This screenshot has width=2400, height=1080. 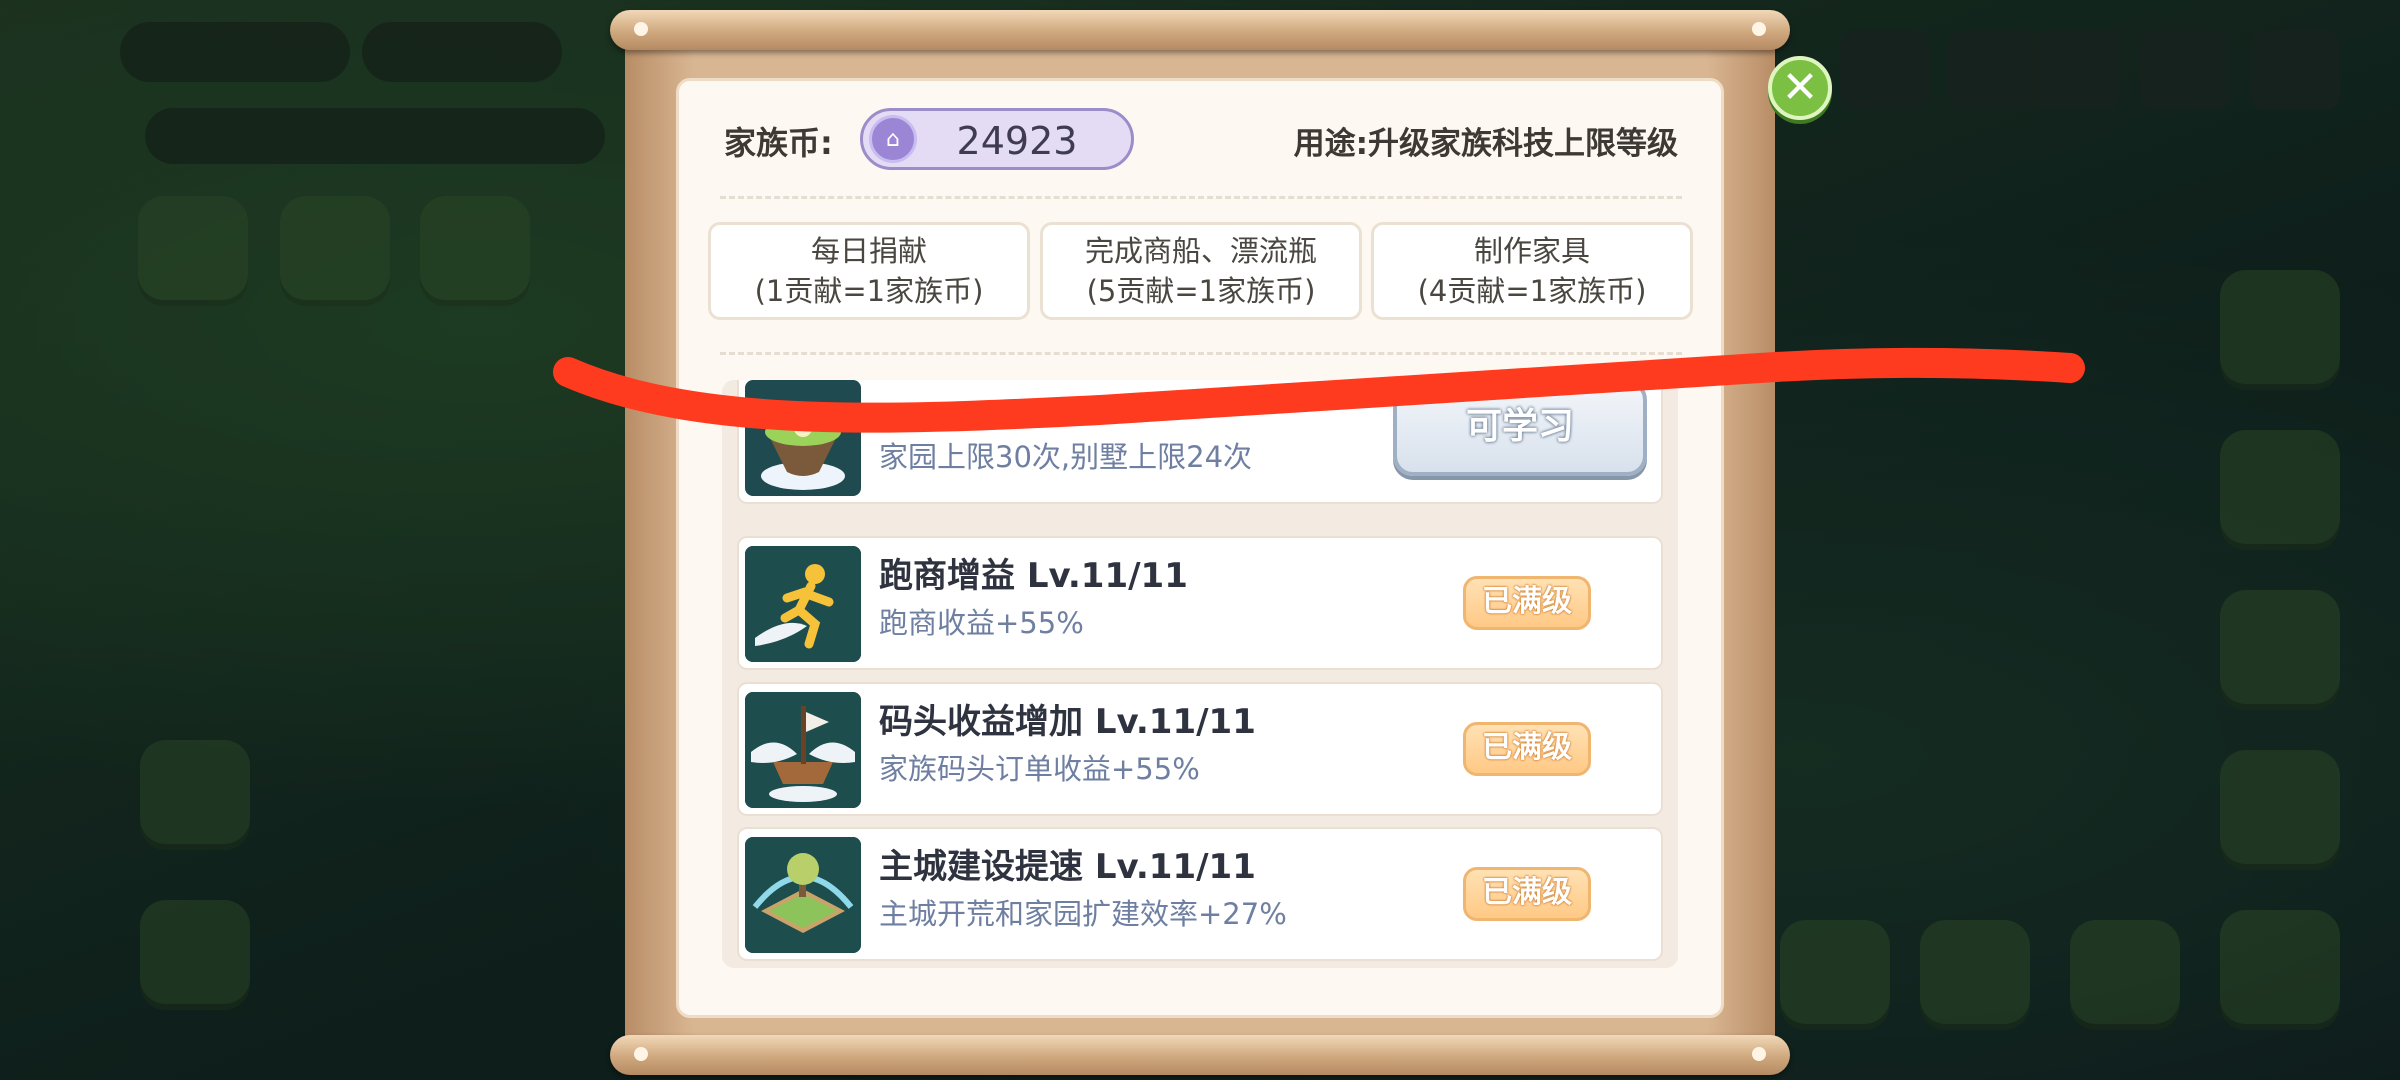 What do you see at coordinates (1319, 390) in the screenshot?
I see `red-annotation-stroke` at bounding box center [1319, 390].